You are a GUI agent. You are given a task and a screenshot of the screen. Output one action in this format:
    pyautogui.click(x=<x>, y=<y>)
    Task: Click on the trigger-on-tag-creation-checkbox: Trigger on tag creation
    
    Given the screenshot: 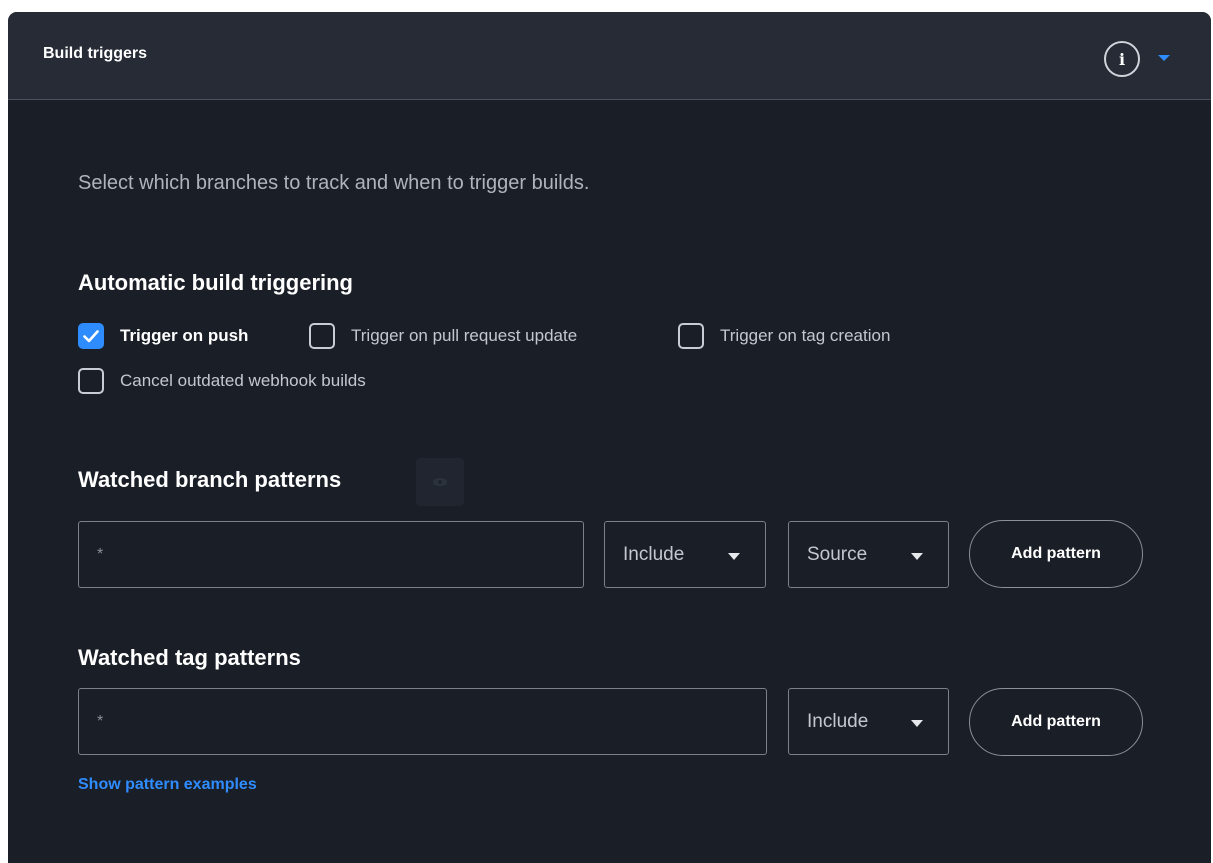 What is the action you would take?
    pyautogui.click(x=784, y=336)
    